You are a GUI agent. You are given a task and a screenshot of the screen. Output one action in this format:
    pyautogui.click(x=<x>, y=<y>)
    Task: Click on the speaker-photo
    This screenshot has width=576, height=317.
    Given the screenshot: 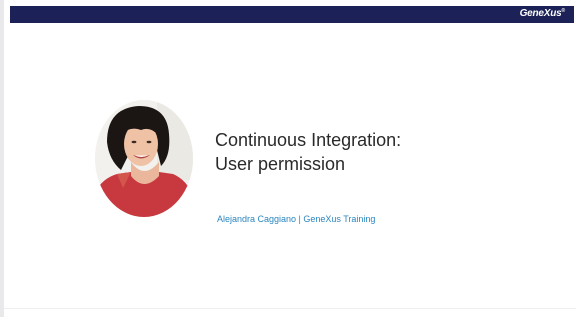 What is the action you would take?
    pyautogui.click(x=144, y=158)
    